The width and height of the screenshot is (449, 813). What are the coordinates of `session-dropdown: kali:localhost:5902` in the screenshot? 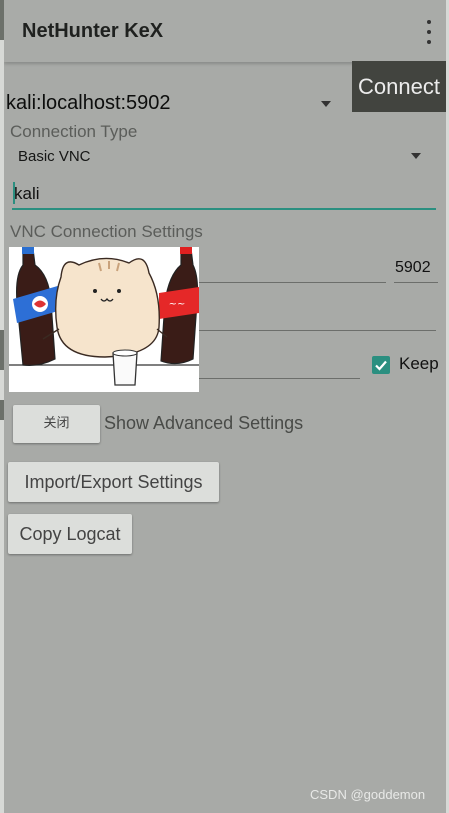 It's located at (174, 105).